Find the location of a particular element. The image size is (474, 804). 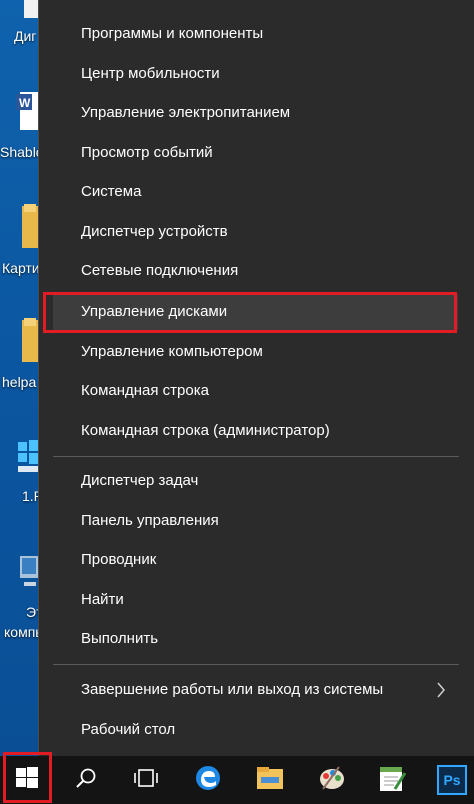

menu-item-desktop: Рабочий стол is located at coordinates (255, 730).